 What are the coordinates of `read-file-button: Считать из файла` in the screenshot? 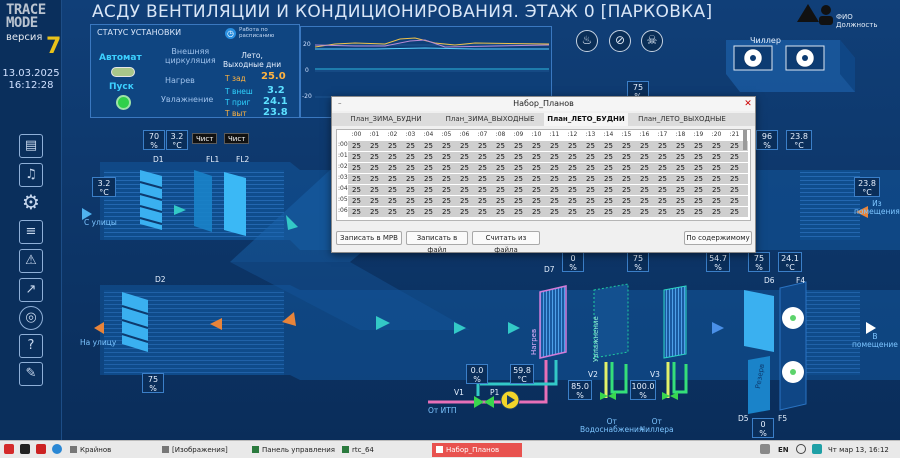 It's located at (506, 242).